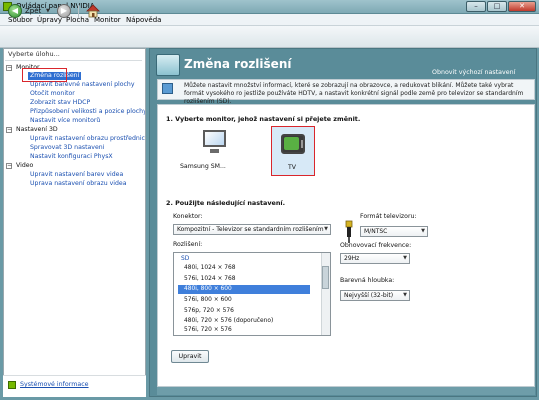  Describe the element at coordinates (65, 121) in the screenshot. I see `sidebar-item-multi-monitor: Nastavit více monitorů` at that location.